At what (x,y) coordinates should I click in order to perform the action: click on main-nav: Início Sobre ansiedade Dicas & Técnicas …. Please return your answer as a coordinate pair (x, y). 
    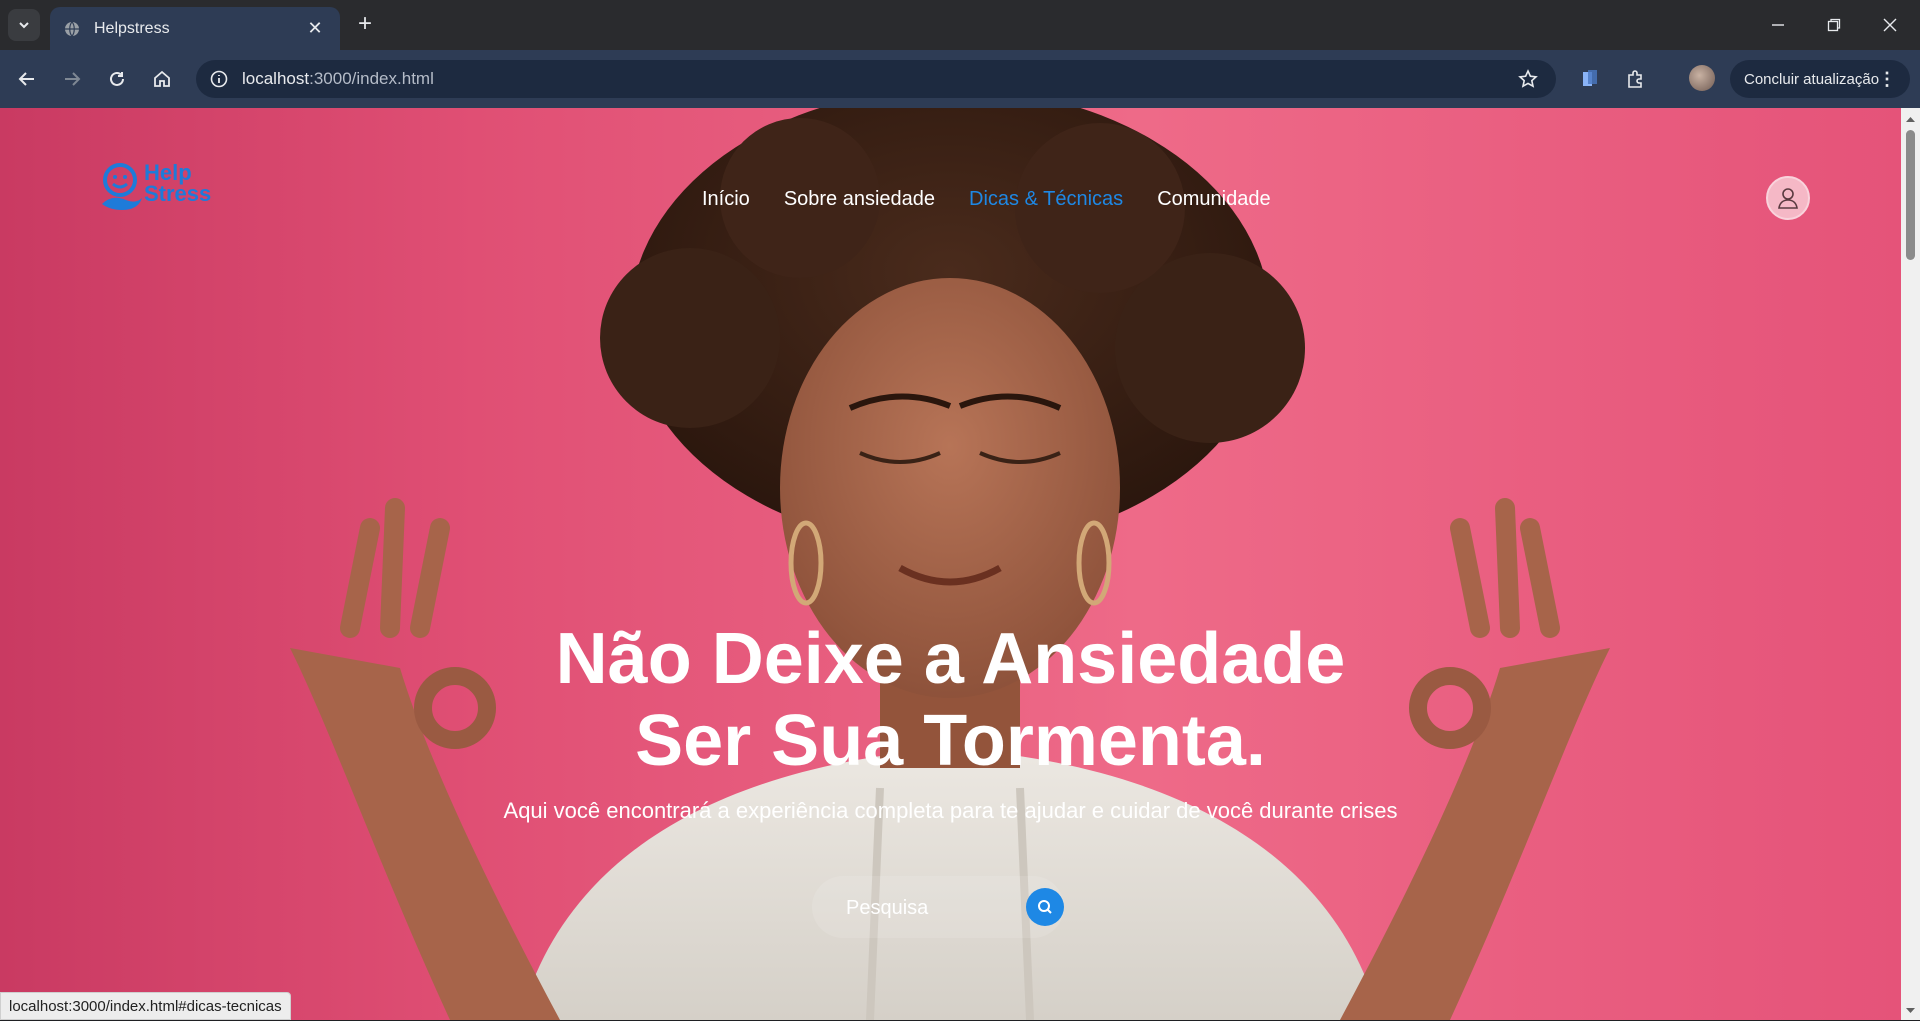
    Looking at the image, I should click on (986, 199).